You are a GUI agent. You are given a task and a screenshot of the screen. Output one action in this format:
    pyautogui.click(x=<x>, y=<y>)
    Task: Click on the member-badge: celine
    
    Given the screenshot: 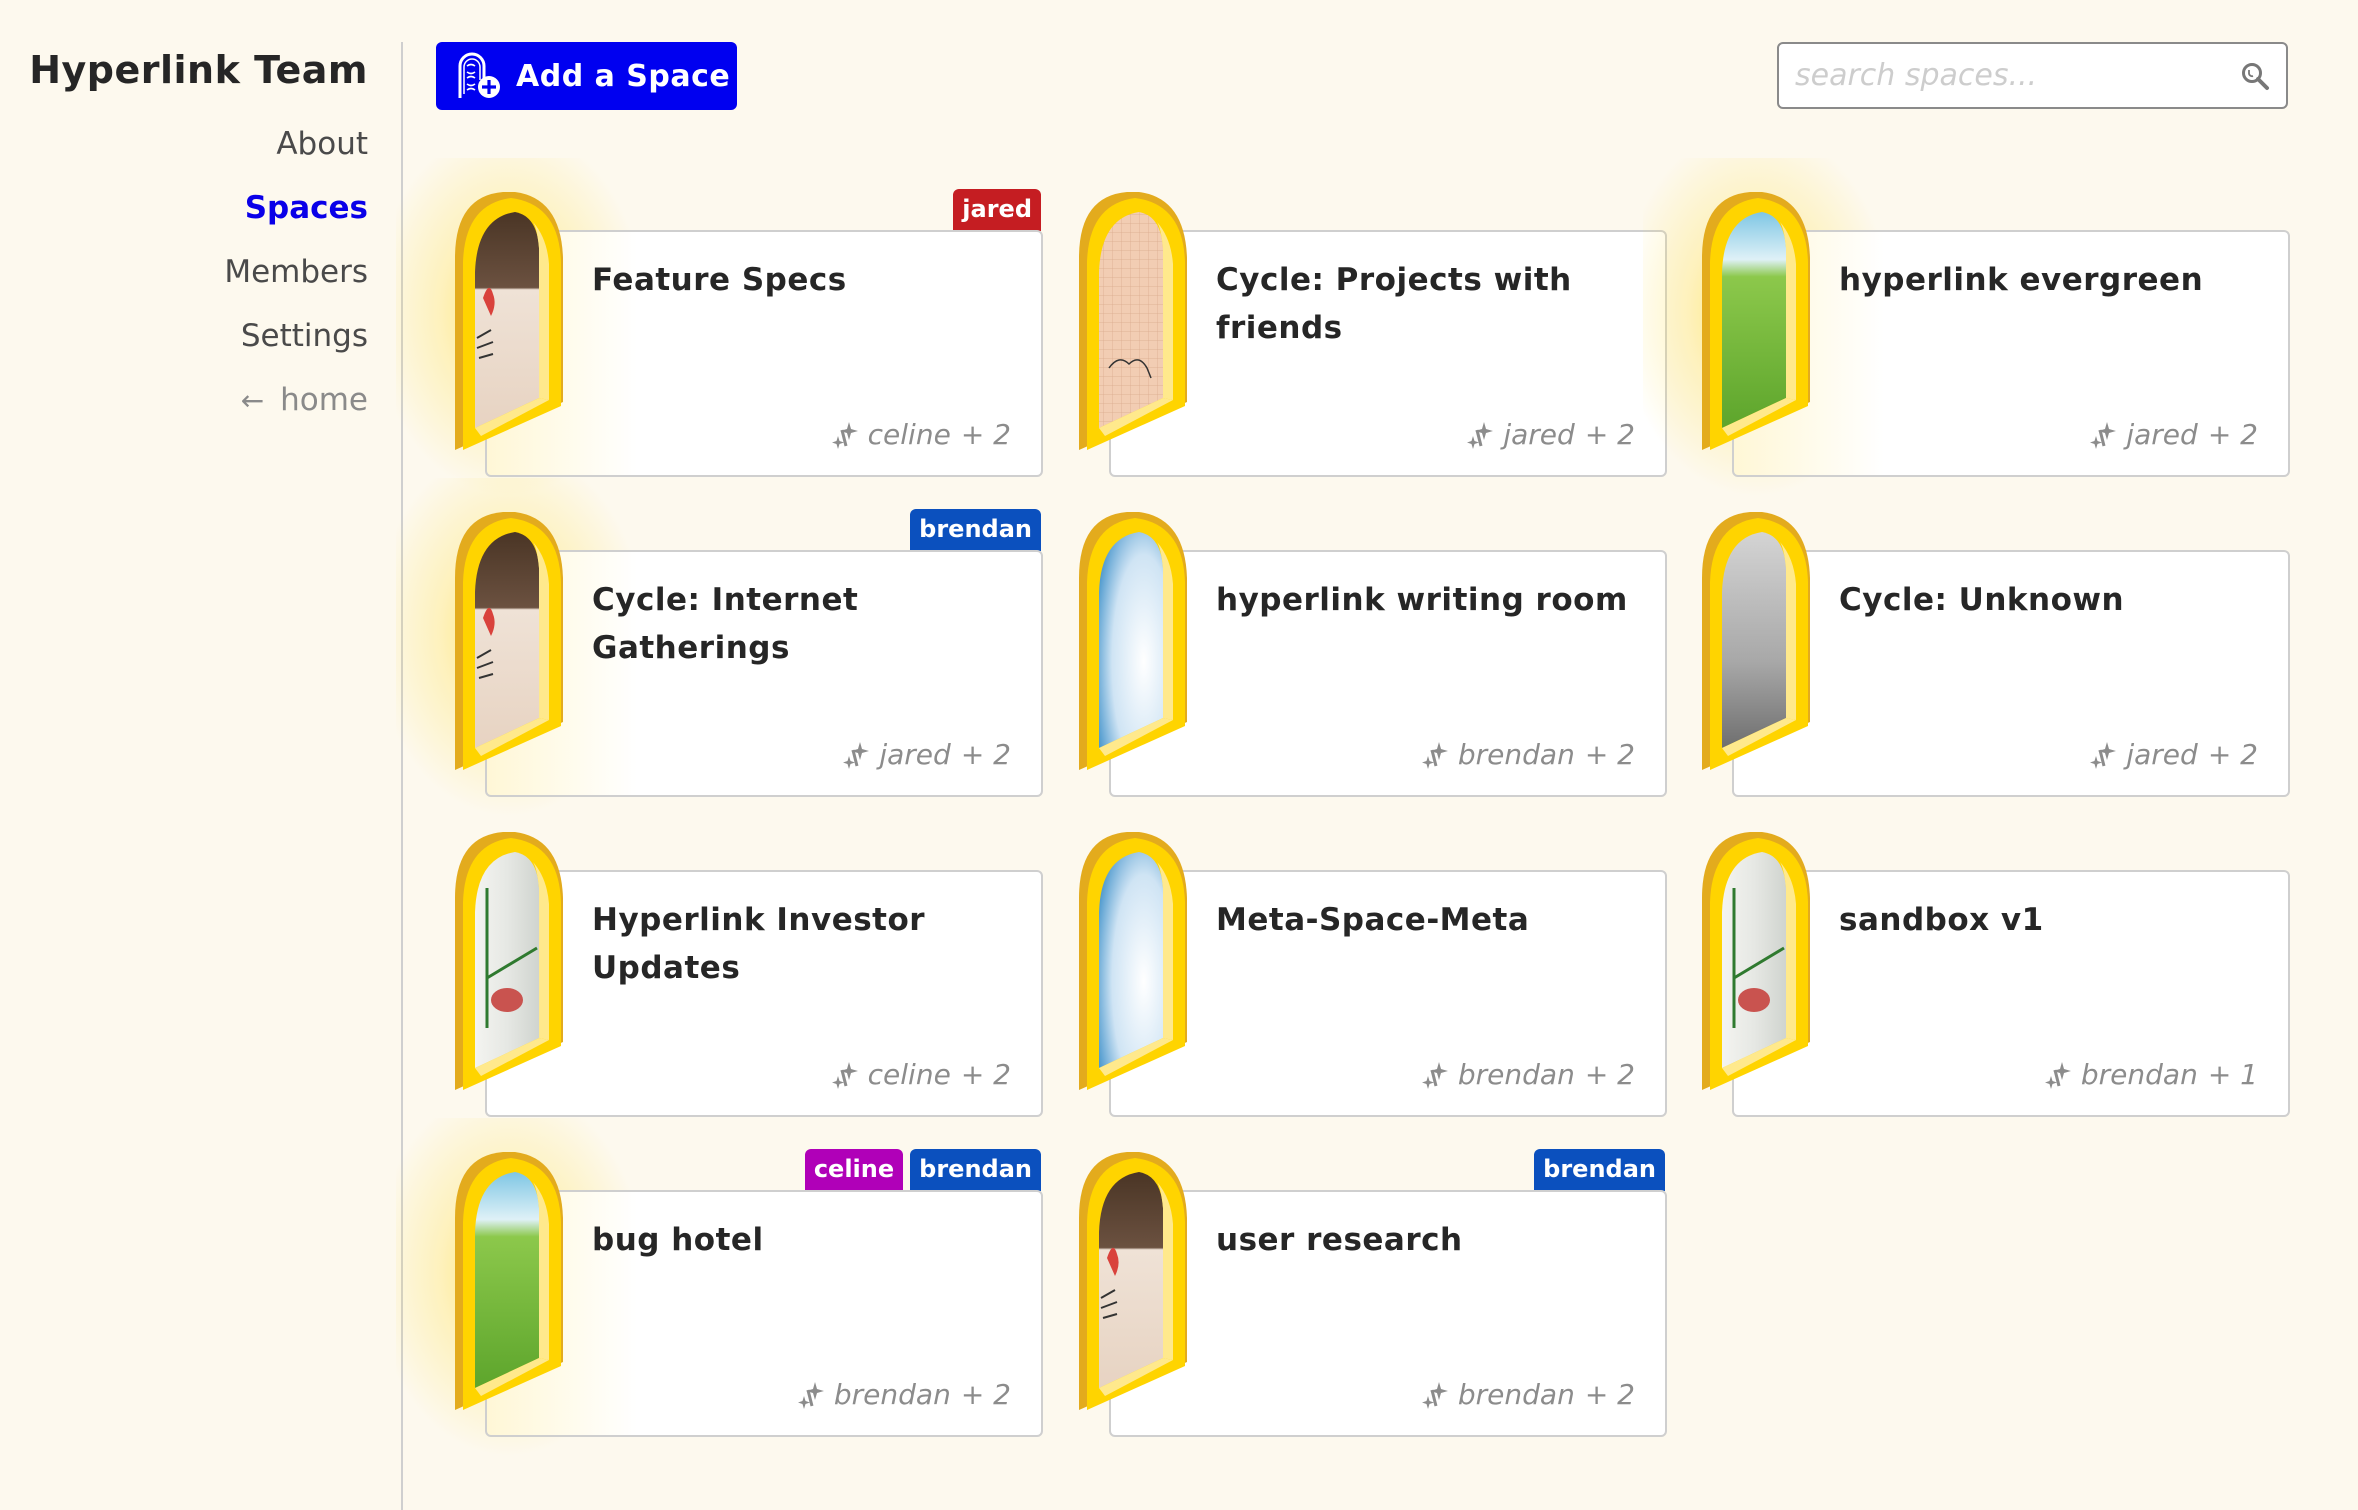 What is the action you would take?
    pyautogui.click(x=854, y=1170)
    